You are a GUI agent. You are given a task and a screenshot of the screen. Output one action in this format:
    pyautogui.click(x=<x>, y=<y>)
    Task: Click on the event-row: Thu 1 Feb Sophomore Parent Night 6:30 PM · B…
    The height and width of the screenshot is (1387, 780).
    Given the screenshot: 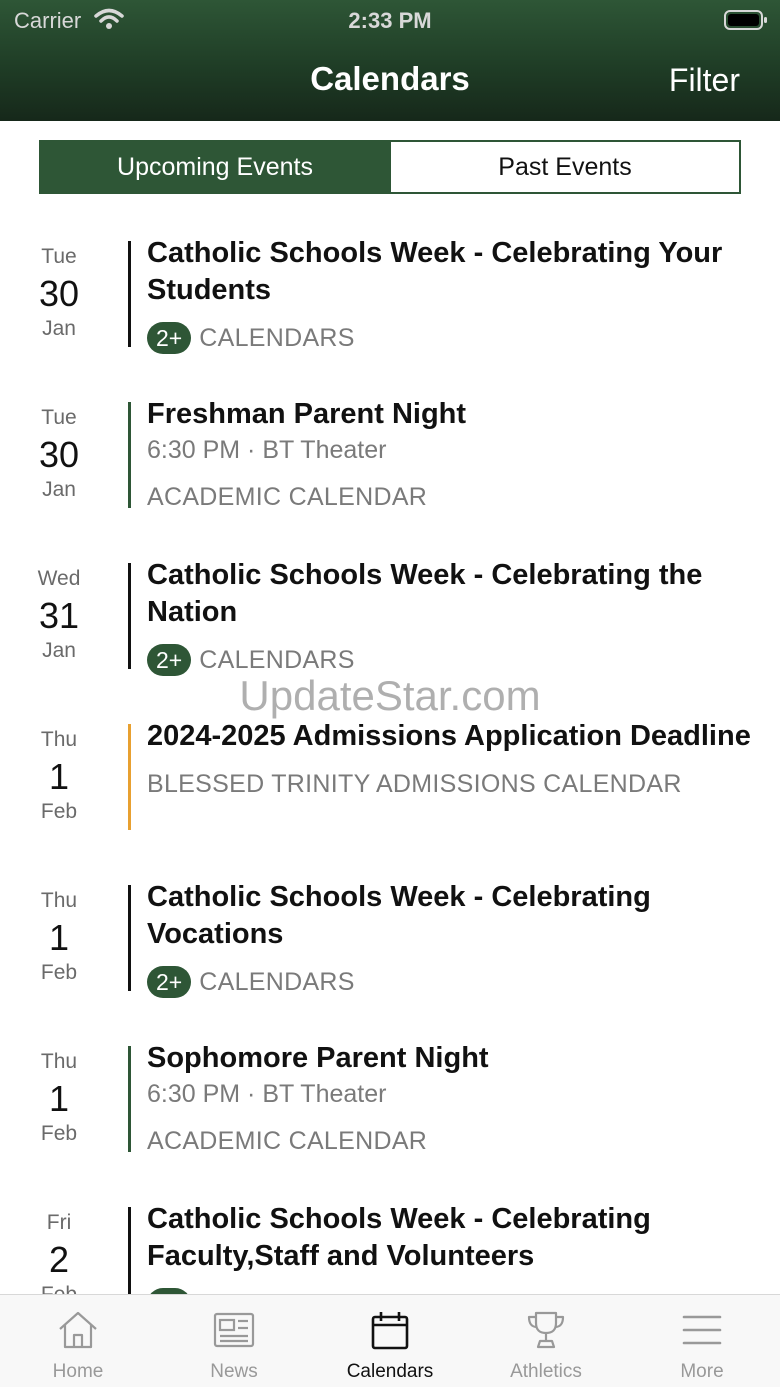 What is the action you would take?
    pyautogui.click(x=390, y=1110)
    